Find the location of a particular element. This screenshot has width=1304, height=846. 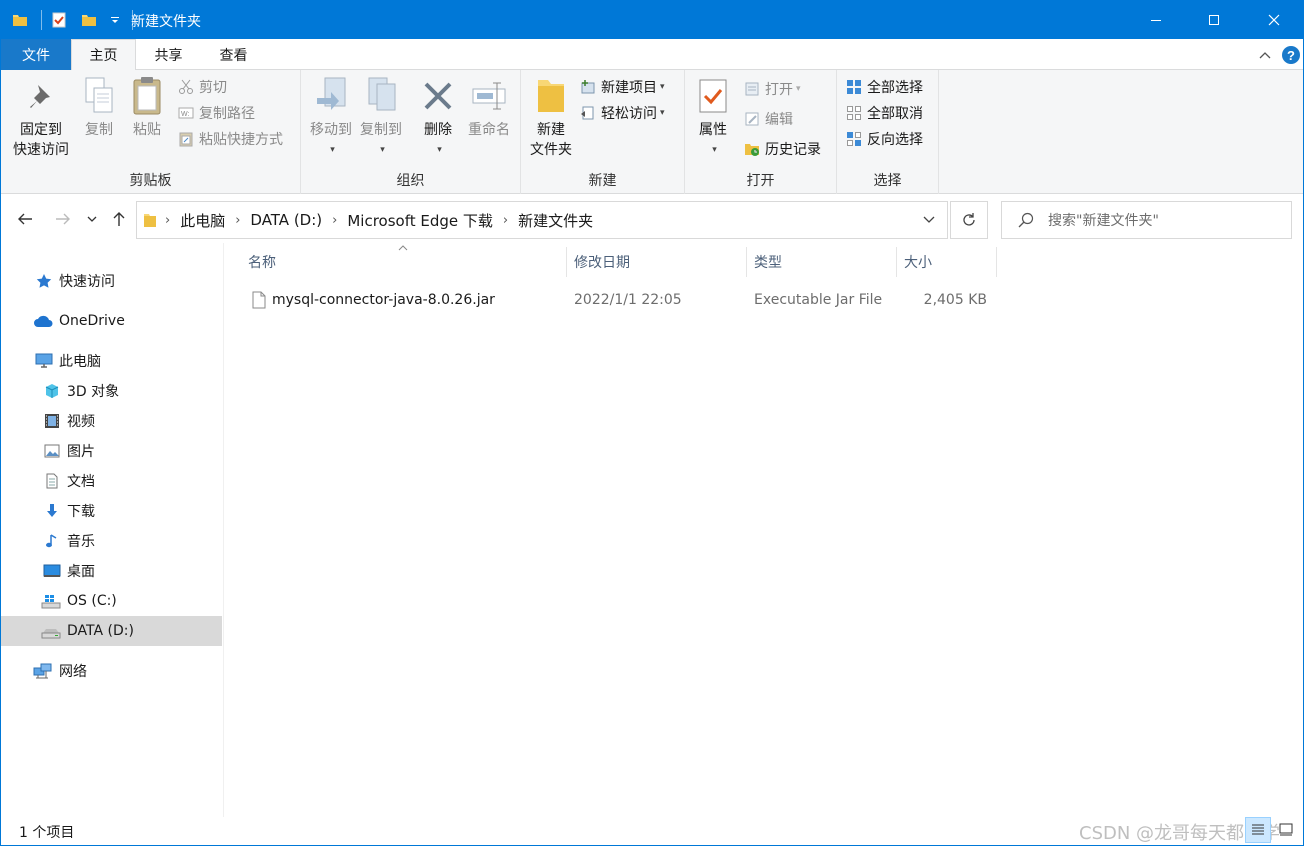

paste-shortcut-button: 粘贴快捷方式 is located at coordinates (230, 139).